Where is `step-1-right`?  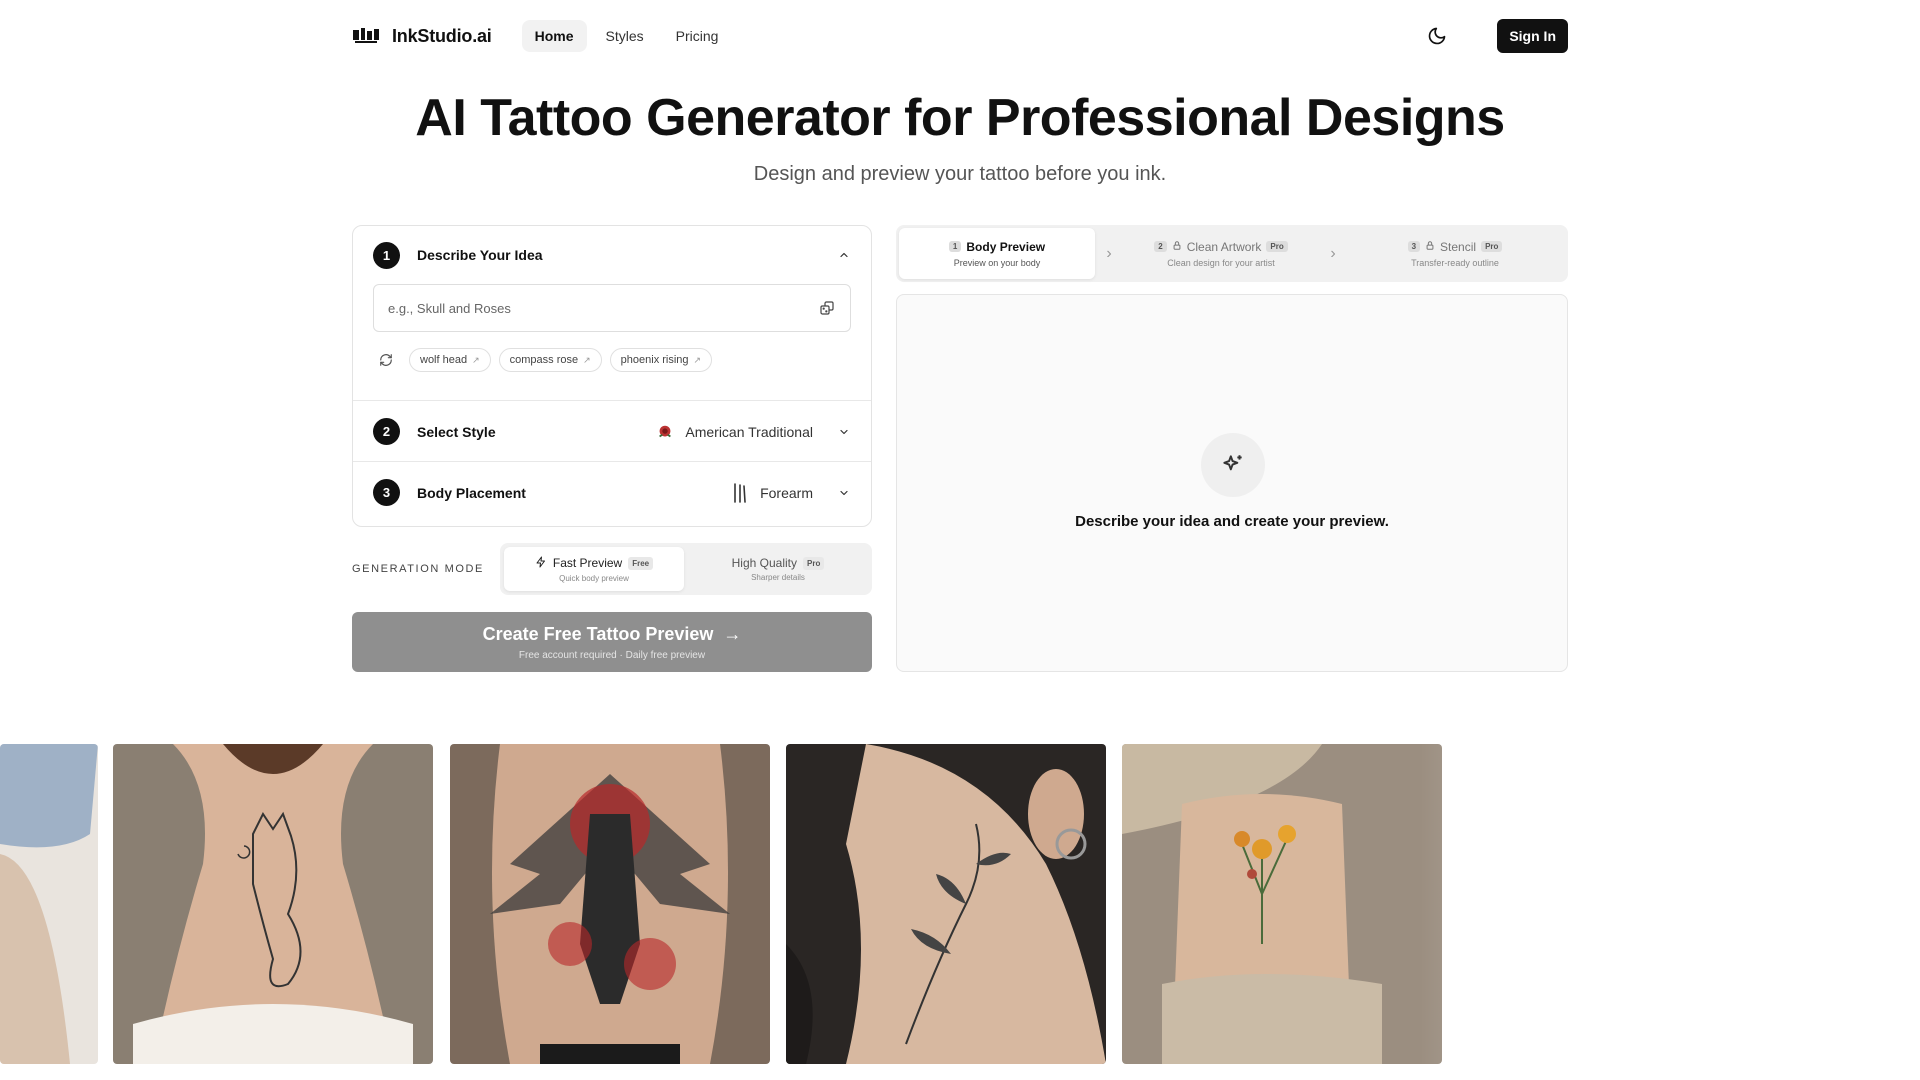
step-1-right is located at coordinates (837, 255).